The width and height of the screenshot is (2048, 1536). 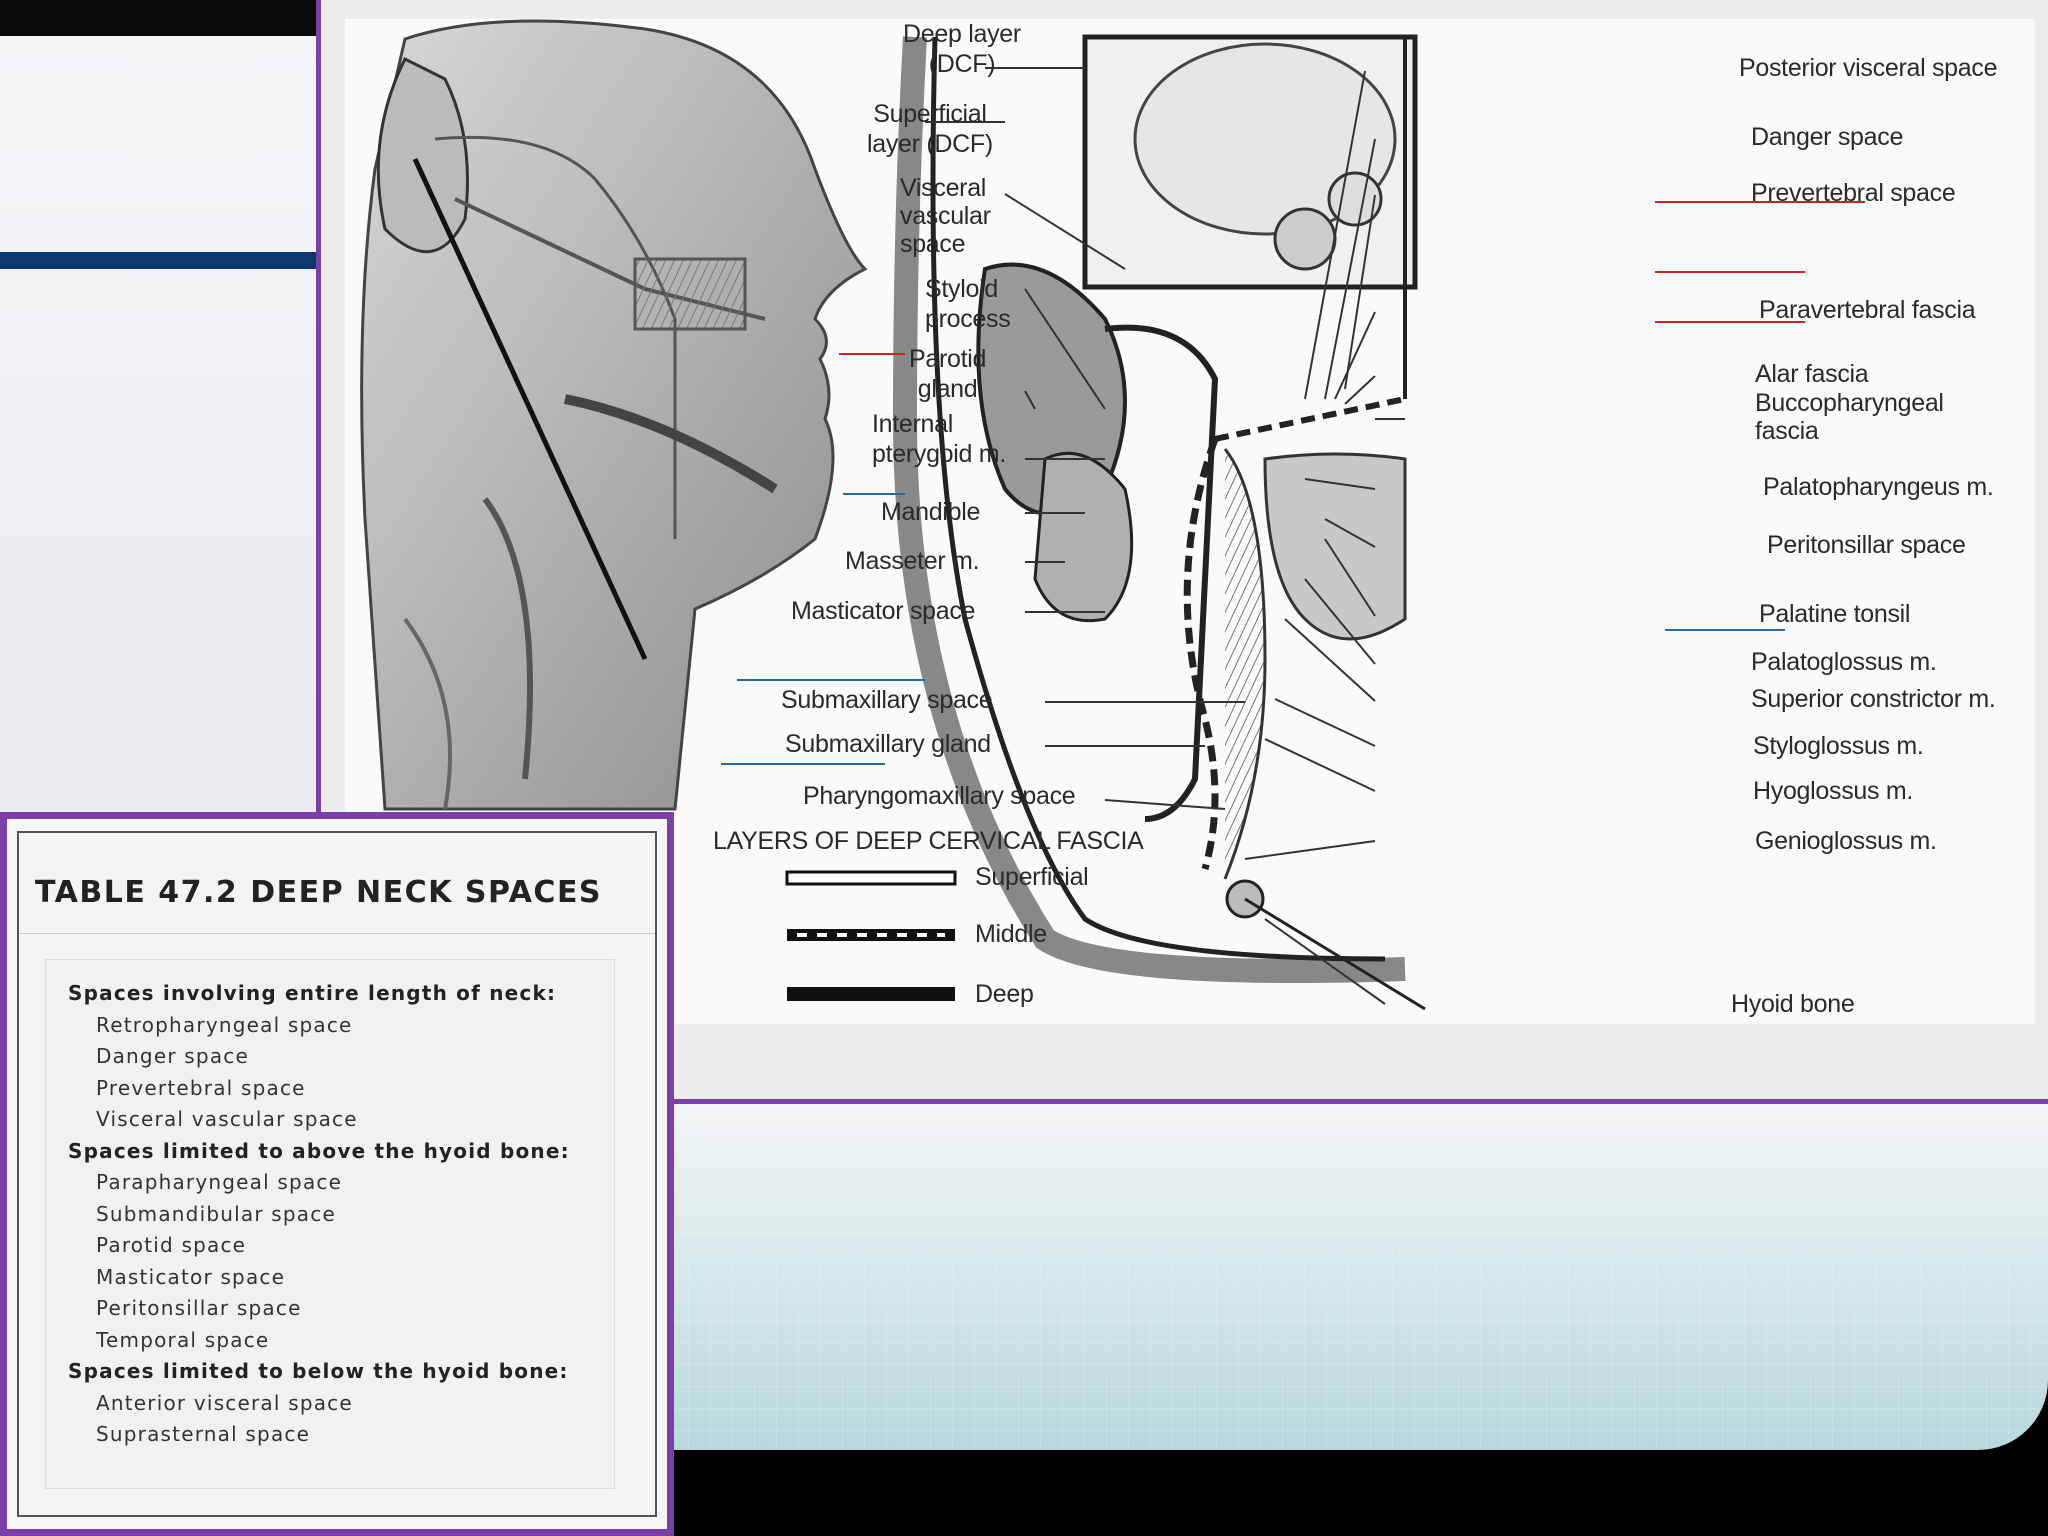 What do you see at coordinates (172, 1056) in the screenshot?
I see `list-item: Danger space` at bounding box center [172, 1056].